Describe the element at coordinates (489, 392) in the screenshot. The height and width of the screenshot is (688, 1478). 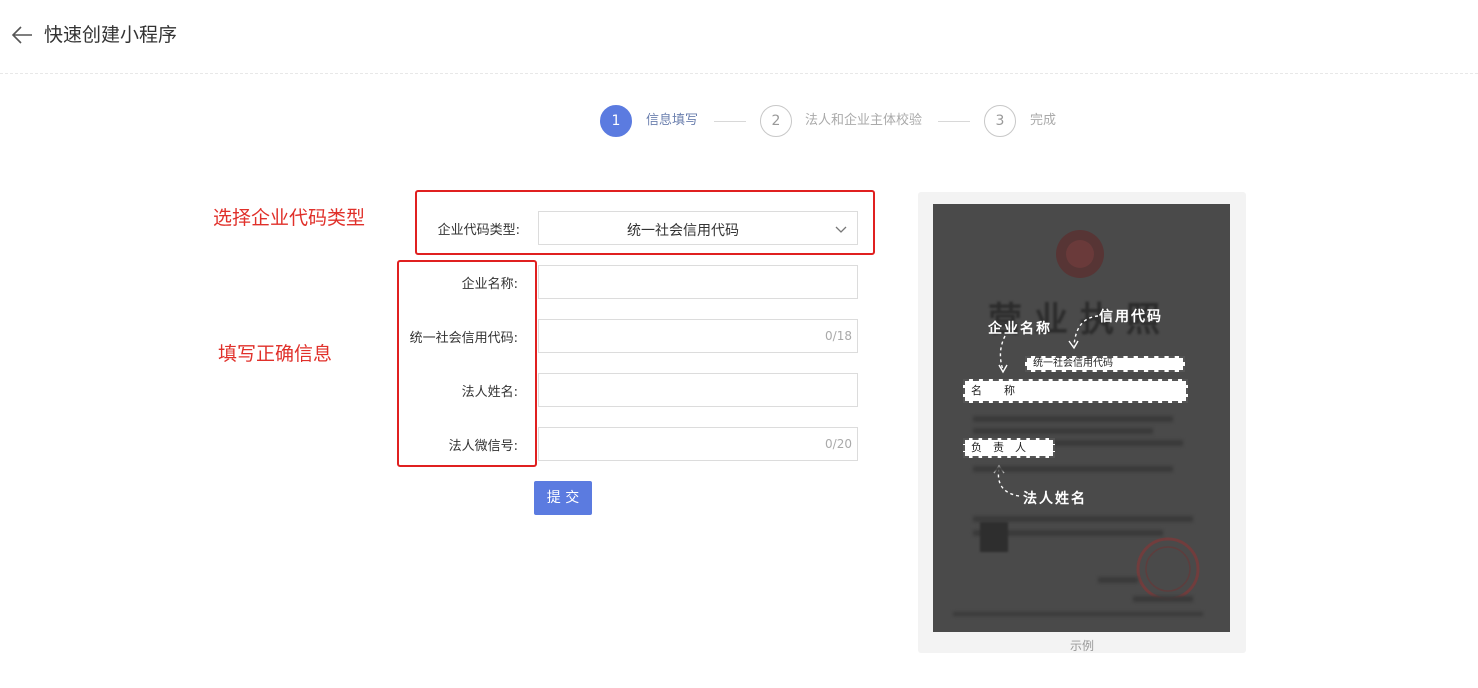
I see `legal-name-label: 法人姓名:` at that location.